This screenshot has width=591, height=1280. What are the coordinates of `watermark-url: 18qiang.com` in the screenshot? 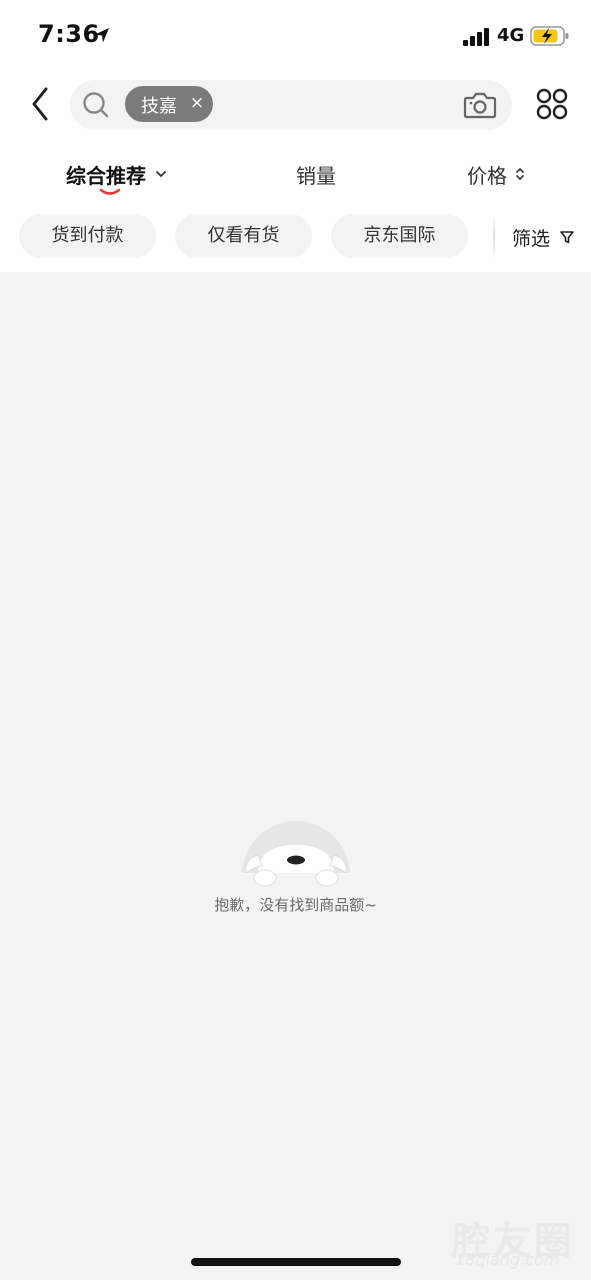 It's located at (507, 1259).